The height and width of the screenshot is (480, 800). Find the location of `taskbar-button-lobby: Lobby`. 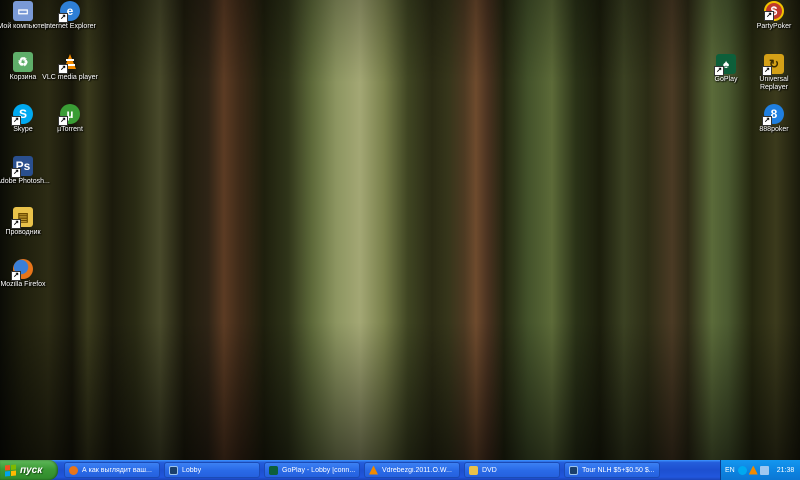

taskbar-button-lobby: Lobby is located at coordinates (212, 470).